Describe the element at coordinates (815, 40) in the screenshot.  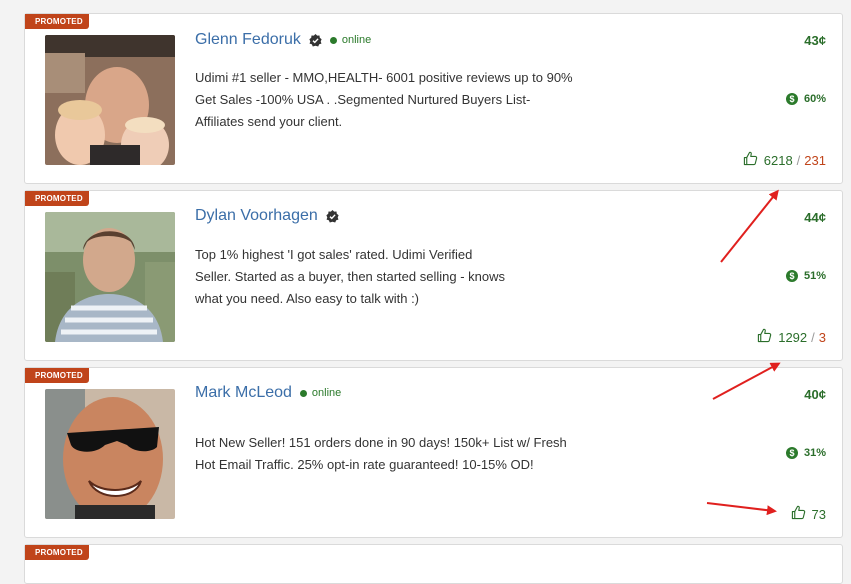
I see `price: 43¢` at that location.